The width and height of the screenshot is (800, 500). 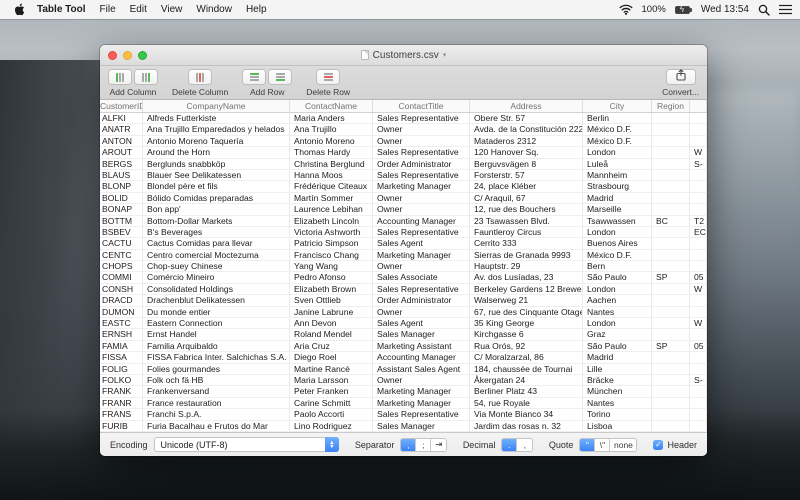 What do you see at coordinates (121, 414) in the screenshot?
I see `table-cell: FRANS` at bounding box center [121, 414].